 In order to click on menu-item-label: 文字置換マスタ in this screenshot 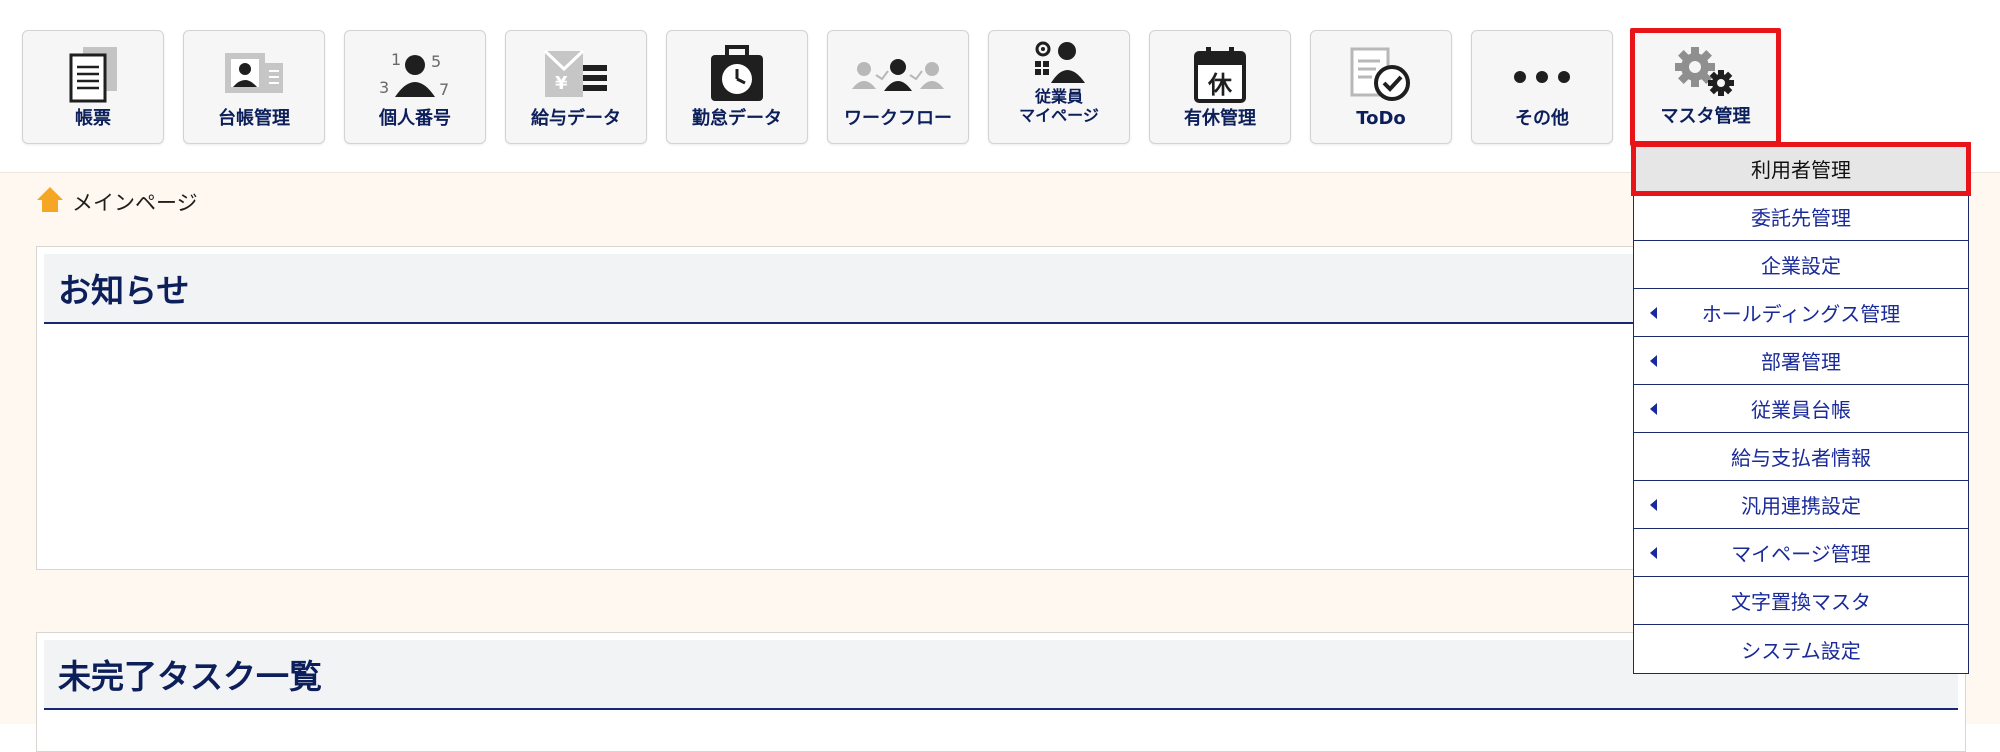, I will do `click(1801, 602)`.